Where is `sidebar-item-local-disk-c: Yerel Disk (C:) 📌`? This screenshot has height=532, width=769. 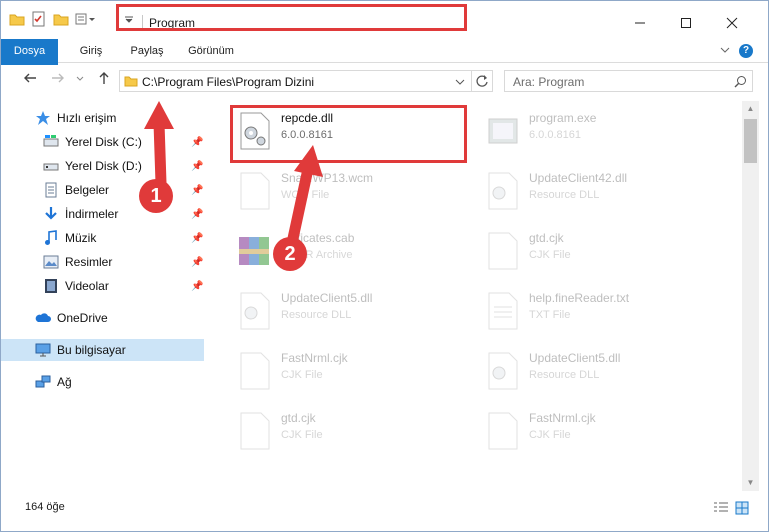 sidebar-item-local-disk-c: Yerel Disk (C:) 📌 is located at coordinates (102, 142).